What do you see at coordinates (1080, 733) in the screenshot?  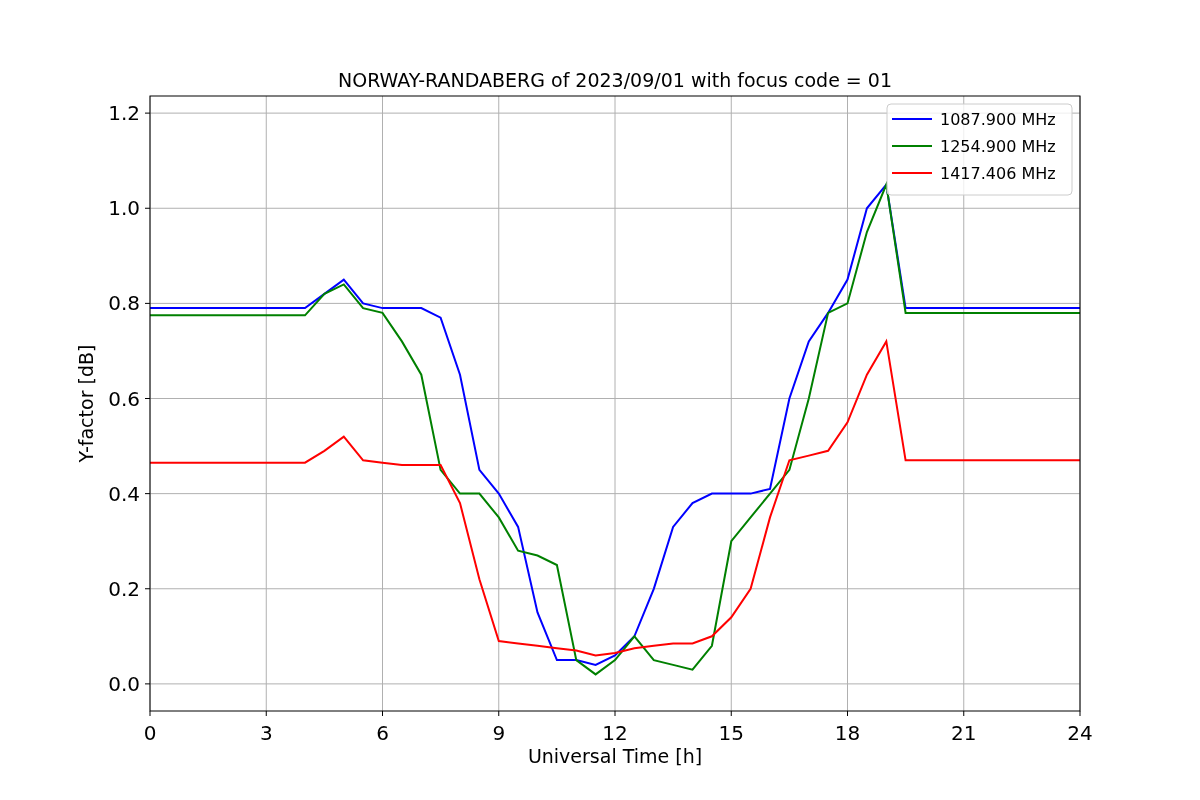 I see `x-tick-label: 24` at bounding box center [1080, 733].